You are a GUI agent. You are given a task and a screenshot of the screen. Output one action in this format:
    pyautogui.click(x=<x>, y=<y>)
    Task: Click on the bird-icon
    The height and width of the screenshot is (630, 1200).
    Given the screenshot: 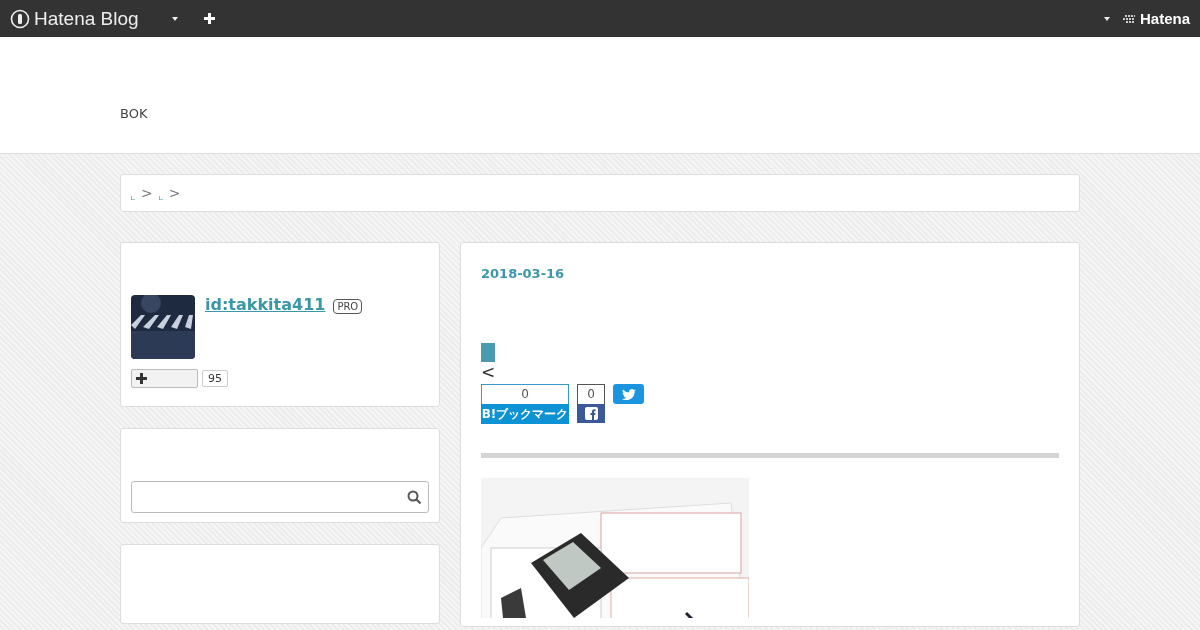 What is the action you would take?
    pyautogui.click(x=628, y=394)
    